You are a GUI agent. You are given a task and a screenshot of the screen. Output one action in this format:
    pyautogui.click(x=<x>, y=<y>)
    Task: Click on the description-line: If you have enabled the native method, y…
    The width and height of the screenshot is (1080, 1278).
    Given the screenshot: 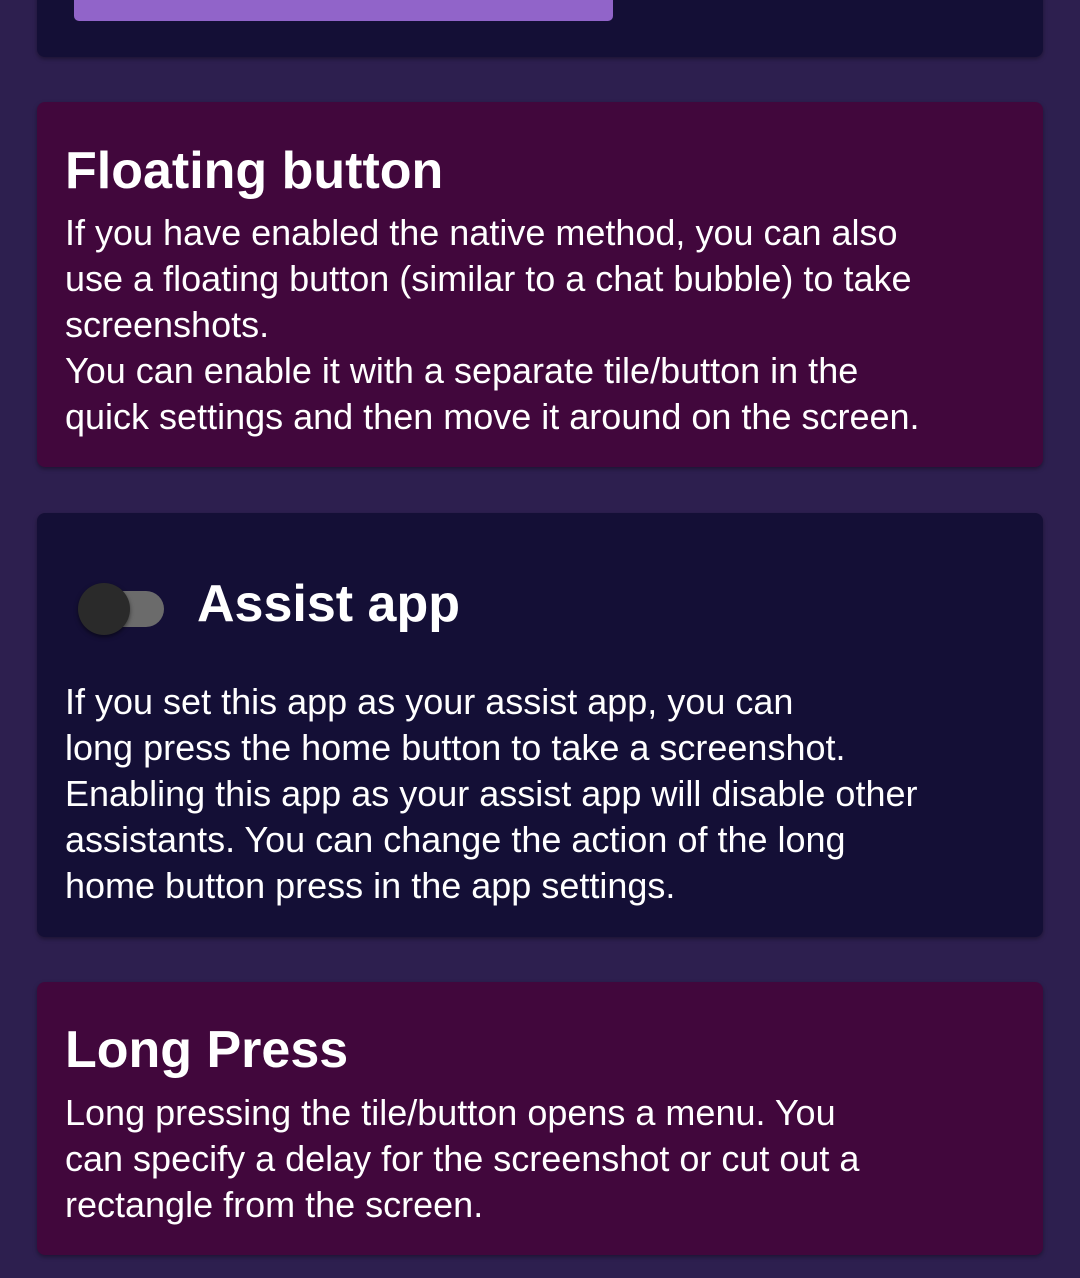 What is the action you would take?
    pyautogui.click(x=481, y=232)
    